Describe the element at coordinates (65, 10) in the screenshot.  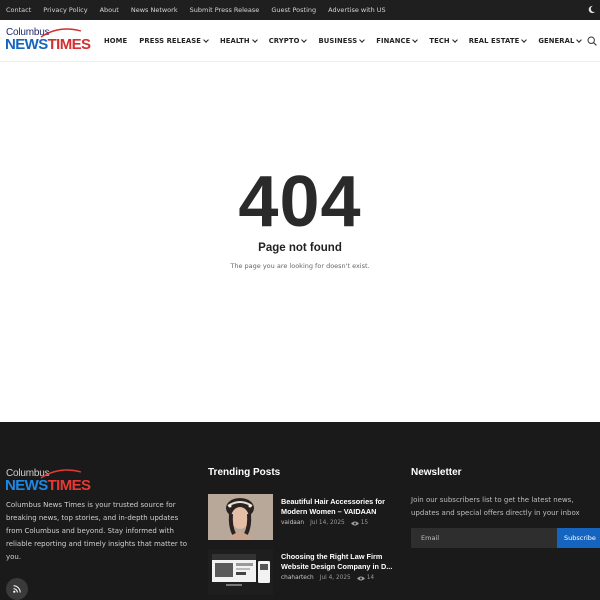
I see `topbar-link-privacy-policy: Privacy Policy` at that location.